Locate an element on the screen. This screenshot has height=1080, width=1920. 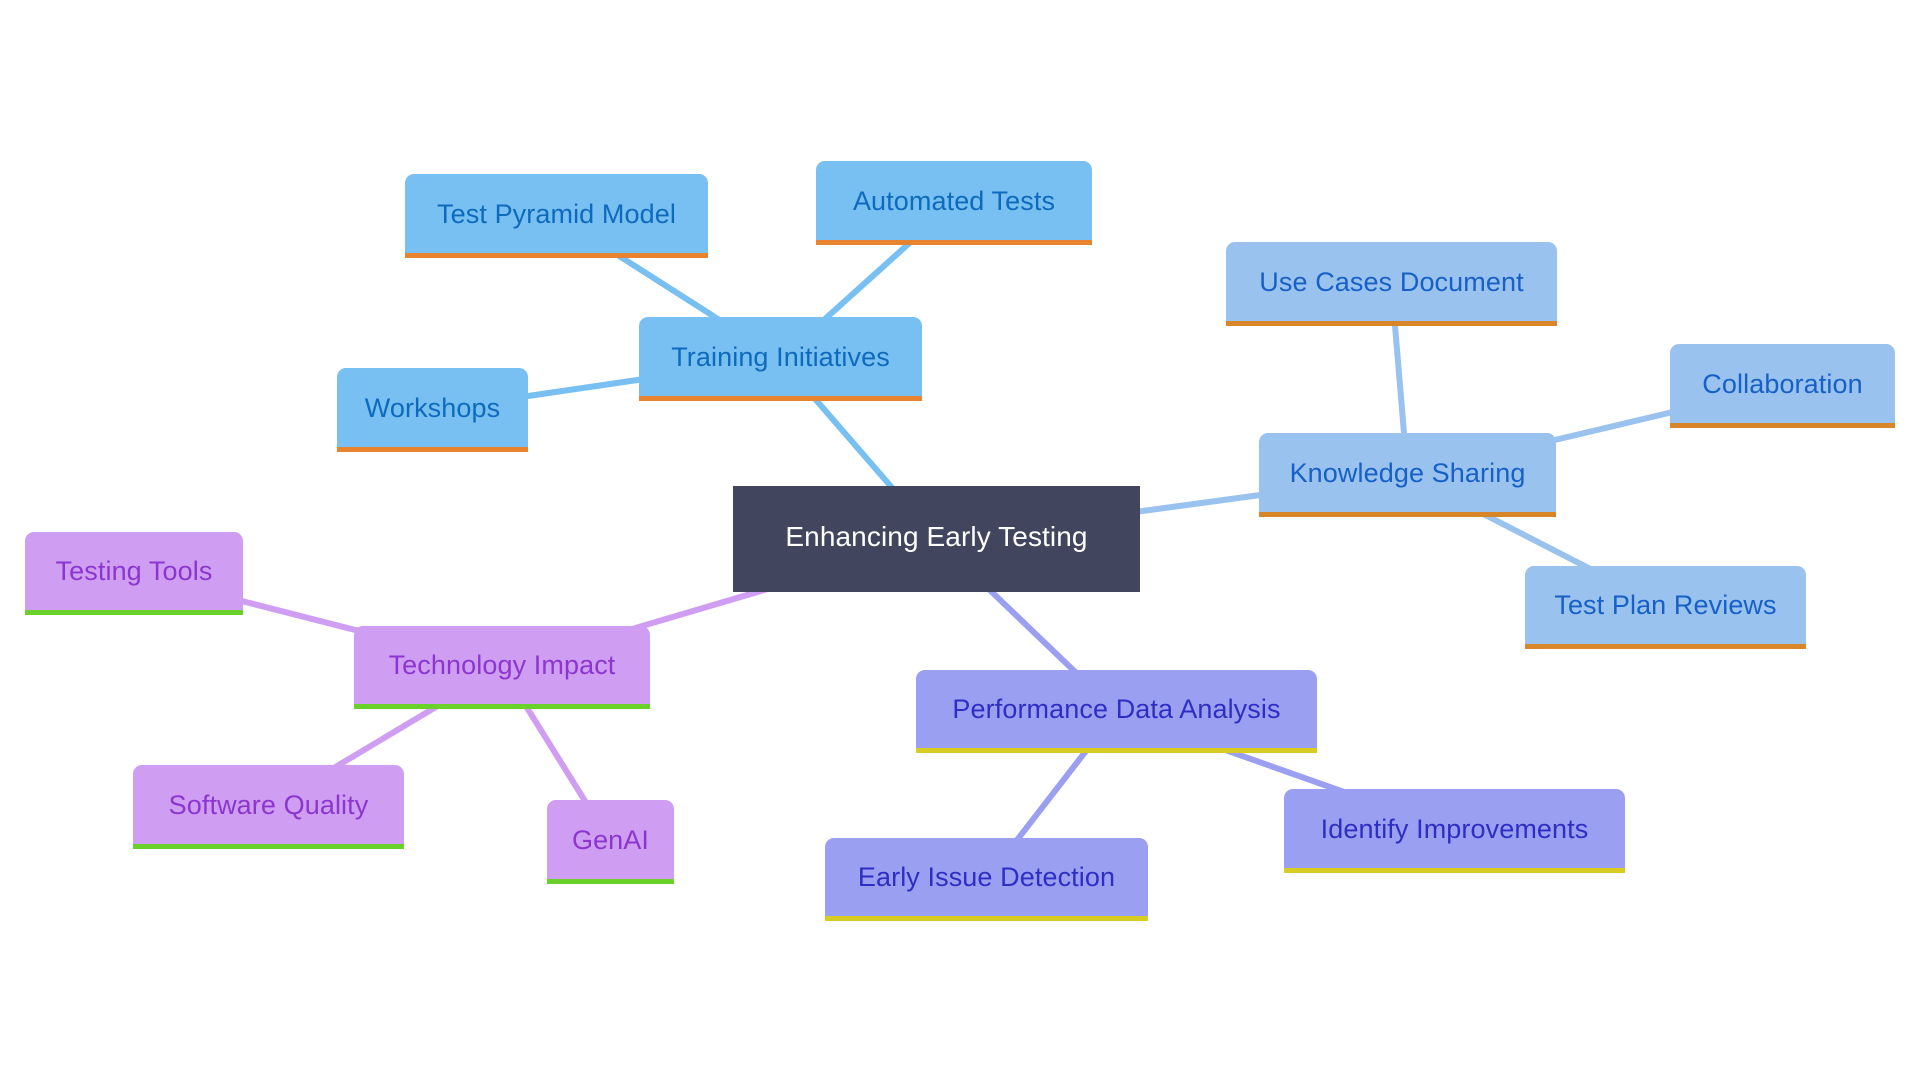
leaf-node-software-quality: Software Quality is located at coordinates (268, 807).